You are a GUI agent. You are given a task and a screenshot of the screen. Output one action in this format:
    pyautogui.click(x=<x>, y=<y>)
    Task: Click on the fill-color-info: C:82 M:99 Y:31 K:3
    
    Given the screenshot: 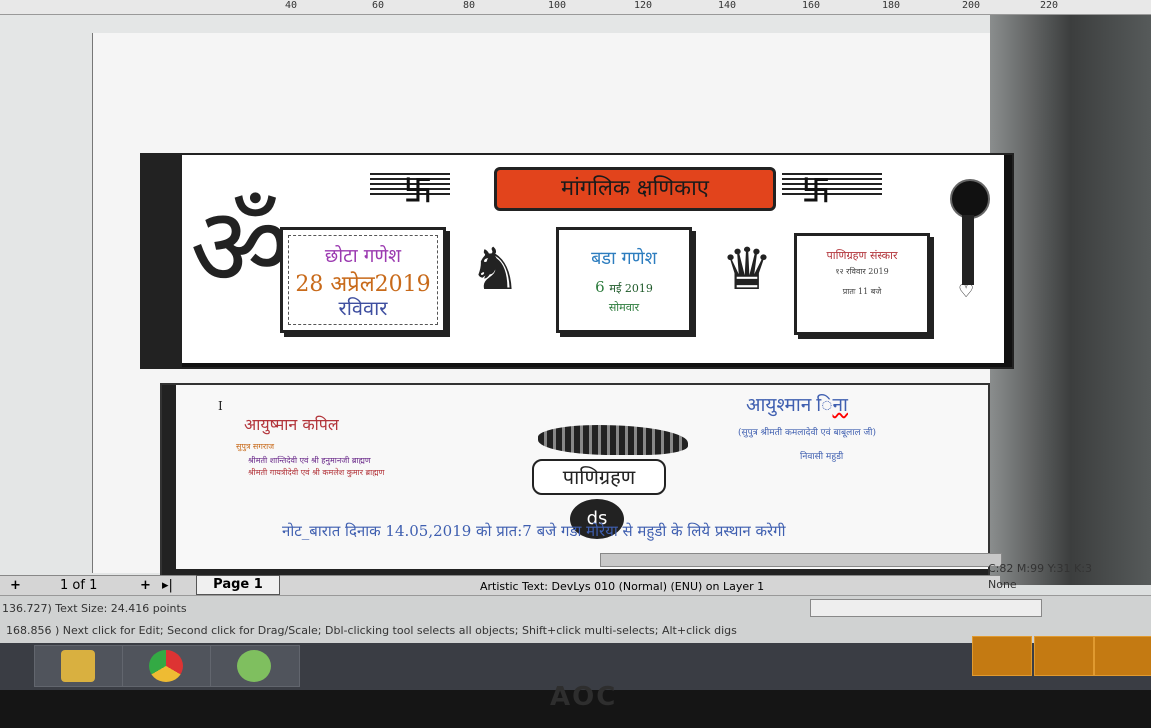 What is the action you would take?
    pyautogui.click(x=1040, y=568)
    